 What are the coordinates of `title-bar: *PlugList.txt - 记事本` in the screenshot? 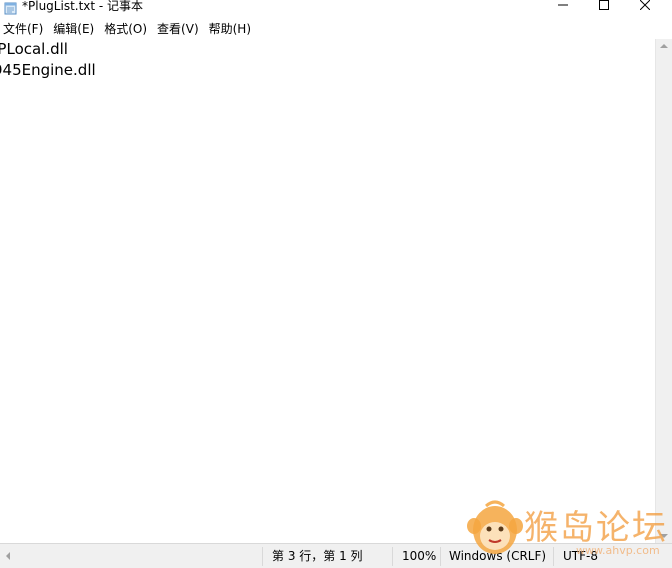 It's located at (336, 7).